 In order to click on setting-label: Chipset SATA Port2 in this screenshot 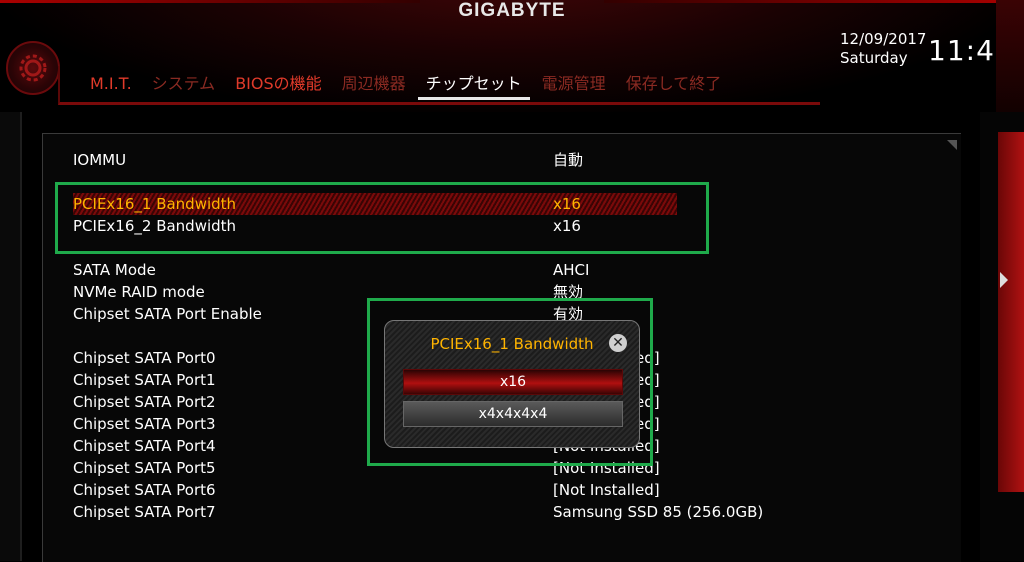, I will do `click(144, 402)`.